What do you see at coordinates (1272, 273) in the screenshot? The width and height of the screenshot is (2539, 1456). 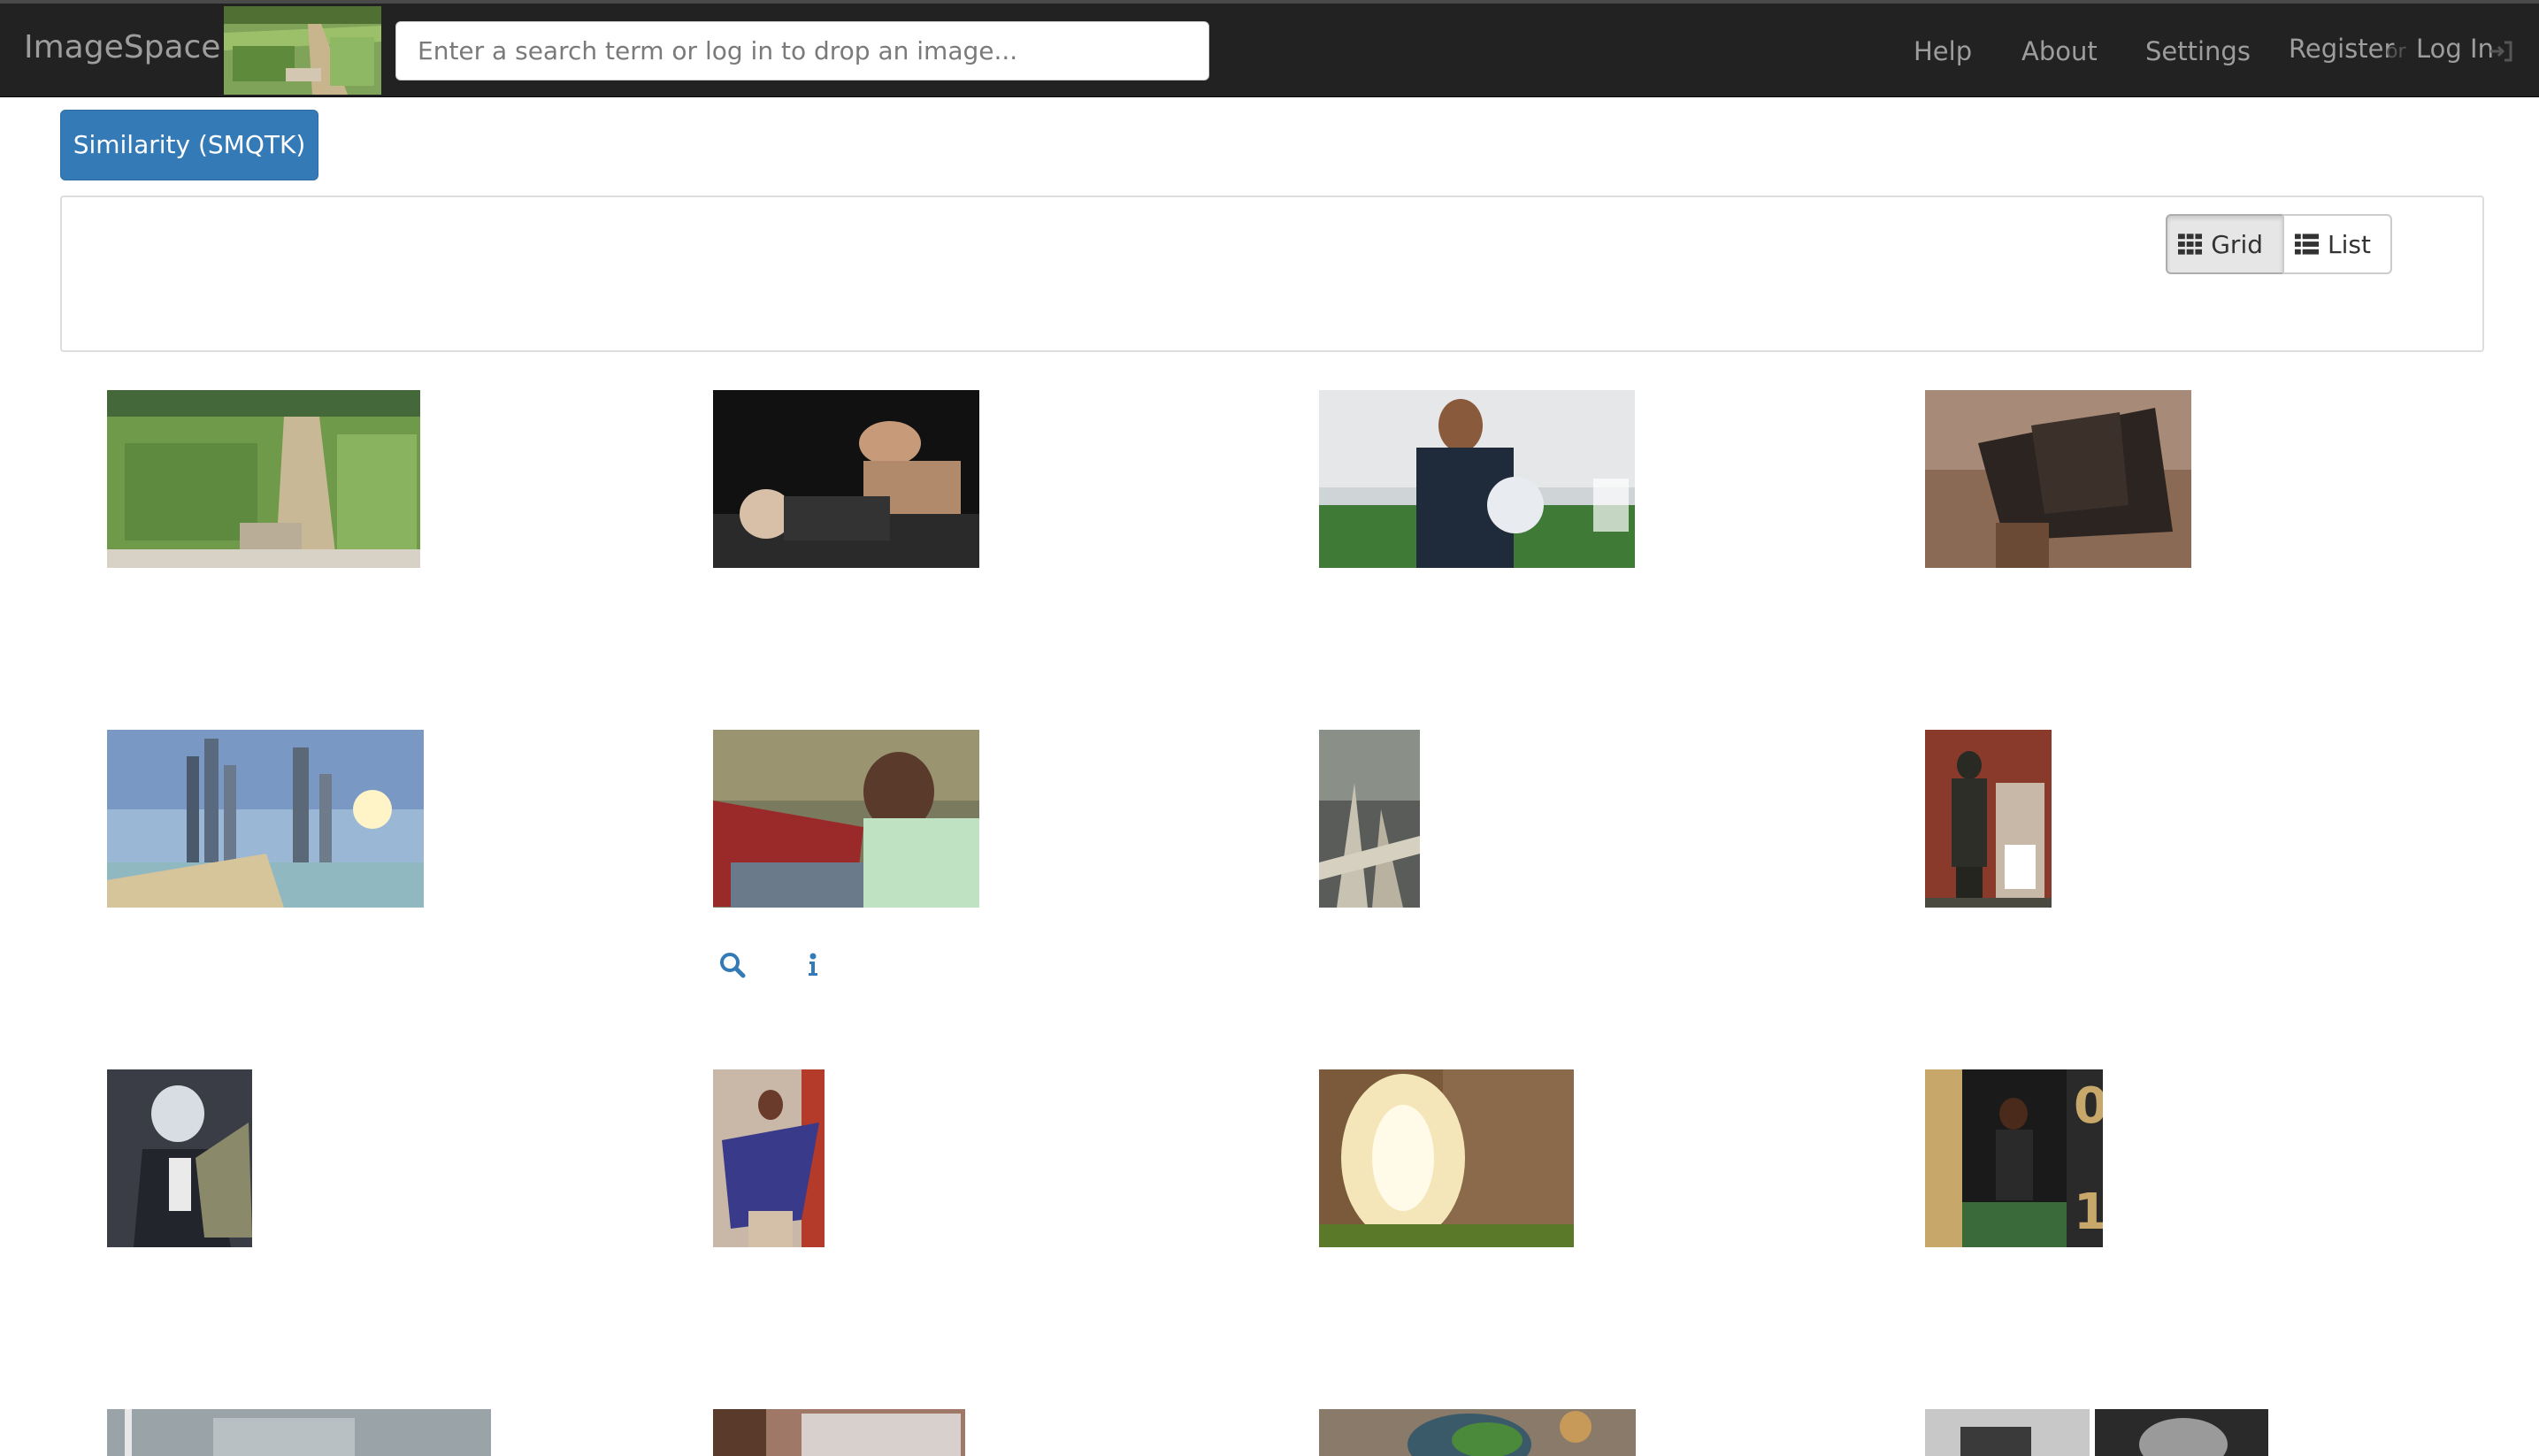 I see `results-panel` at bounding box center [1272, 273].